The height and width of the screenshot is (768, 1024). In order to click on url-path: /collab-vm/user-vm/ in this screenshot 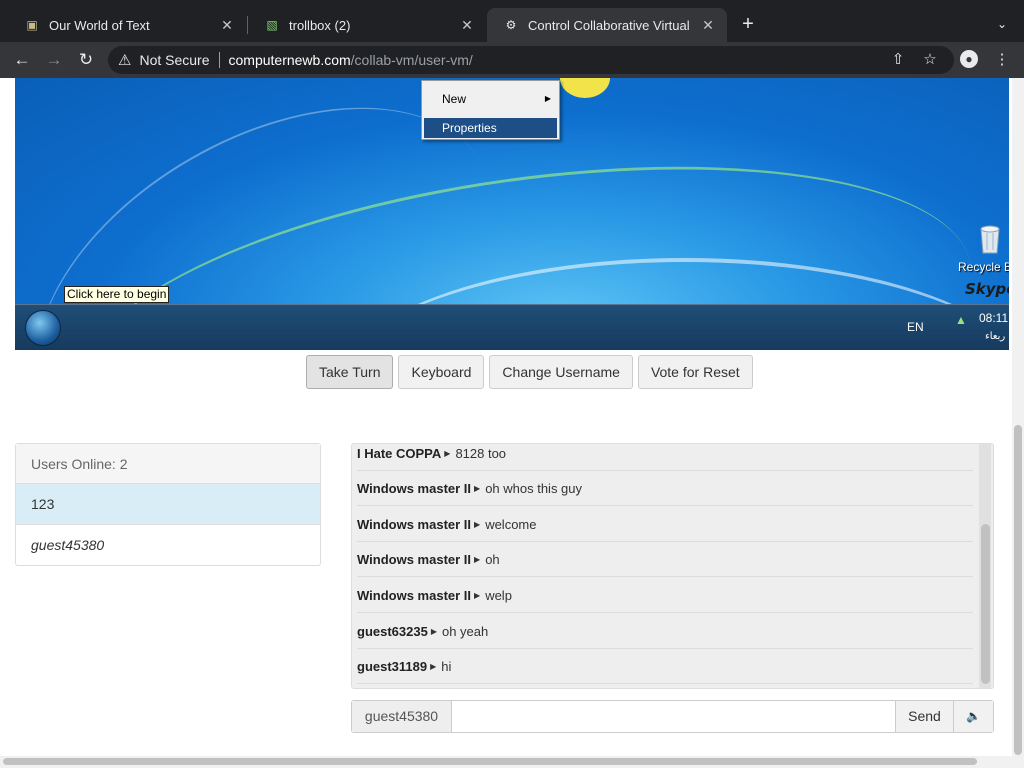, I will do `click(411, 60)`.